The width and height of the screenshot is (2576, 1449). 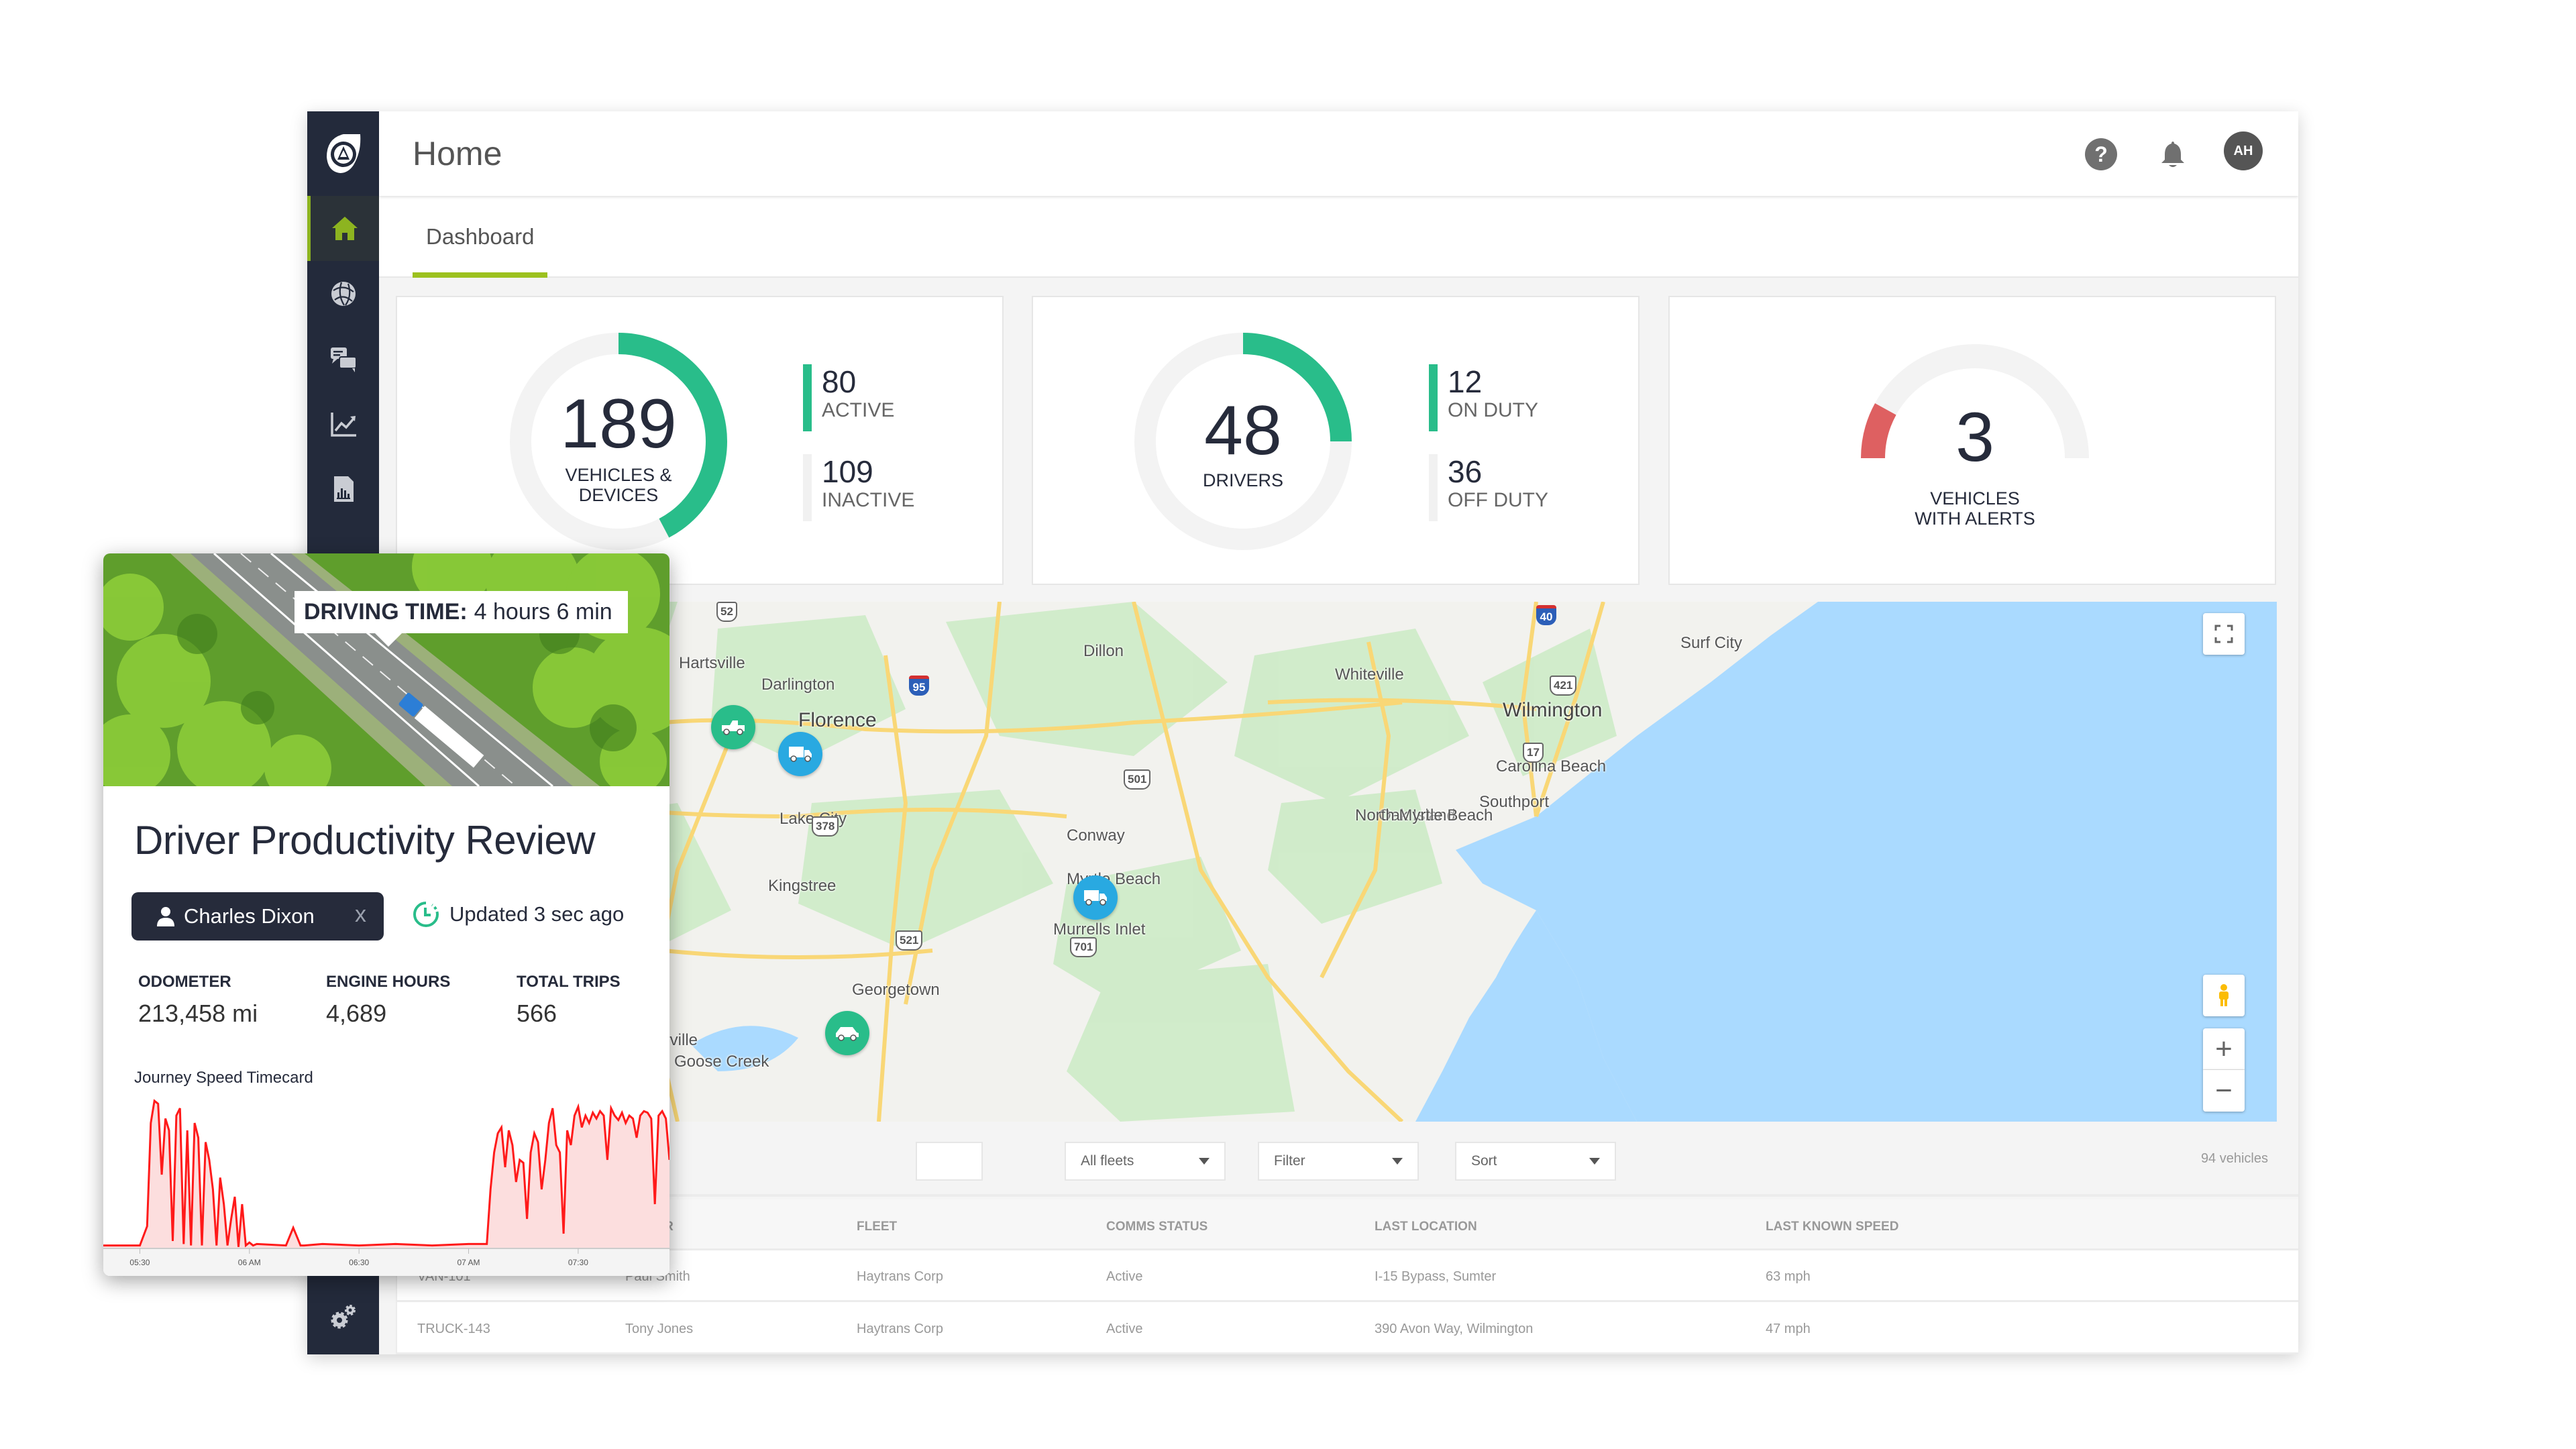 I want to click on active-stat: 80 ACTIVE, so click(x=848, y=397).